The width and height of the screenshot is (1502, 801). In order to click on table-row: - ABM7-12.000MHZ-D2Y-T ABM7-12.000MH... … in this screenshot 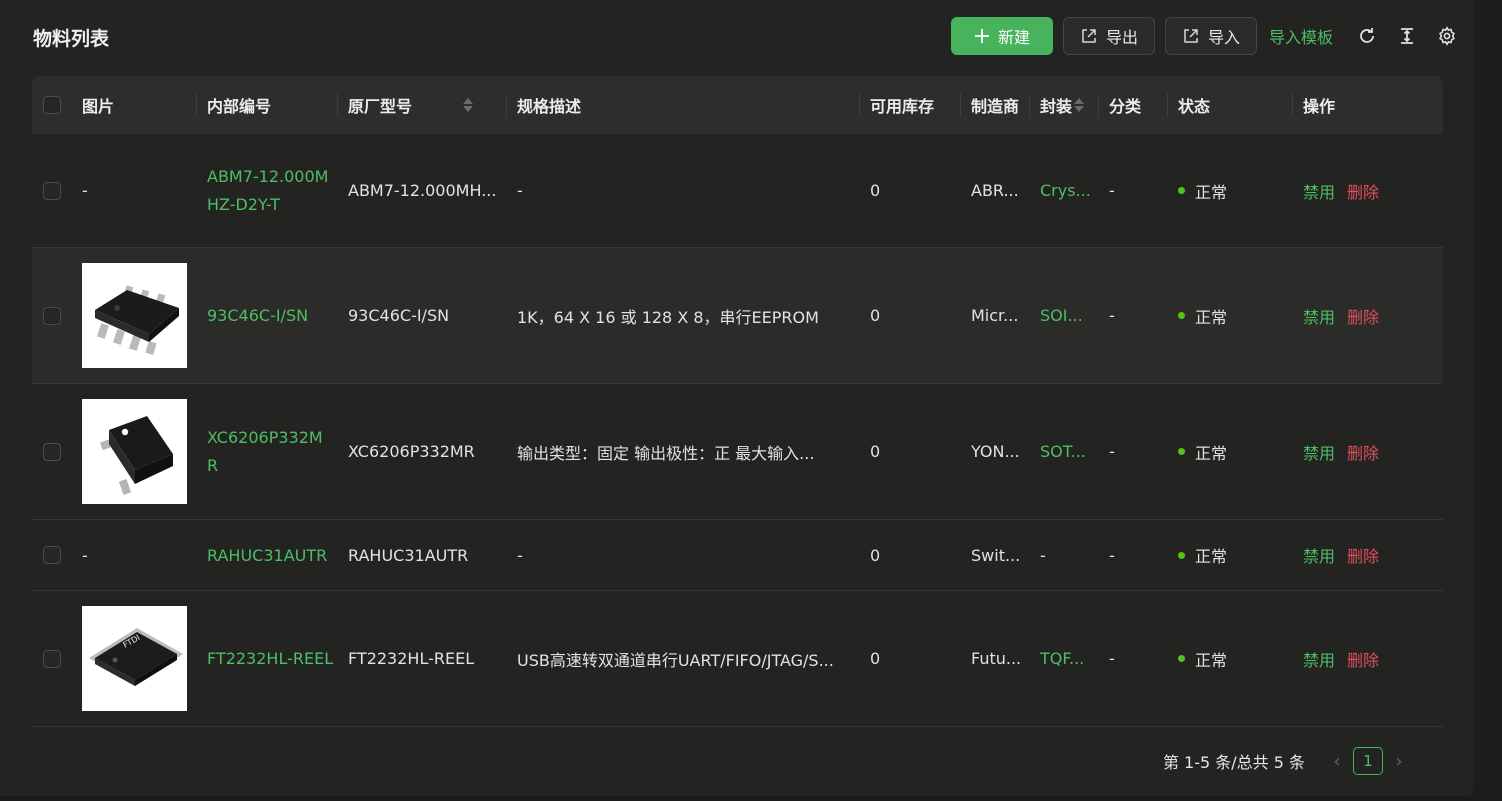, I will do `click(737, 191)`.